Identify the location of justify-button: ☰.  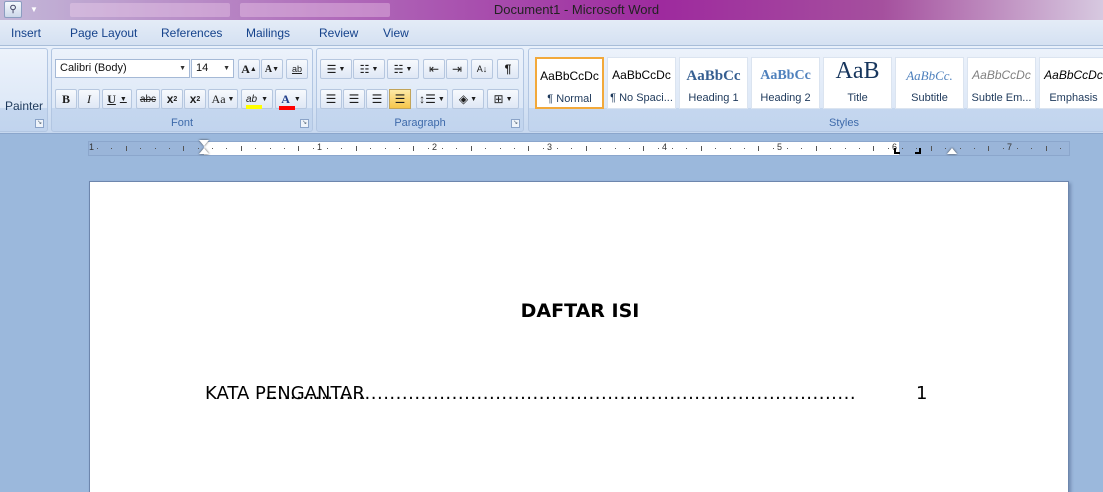
(400, 99).